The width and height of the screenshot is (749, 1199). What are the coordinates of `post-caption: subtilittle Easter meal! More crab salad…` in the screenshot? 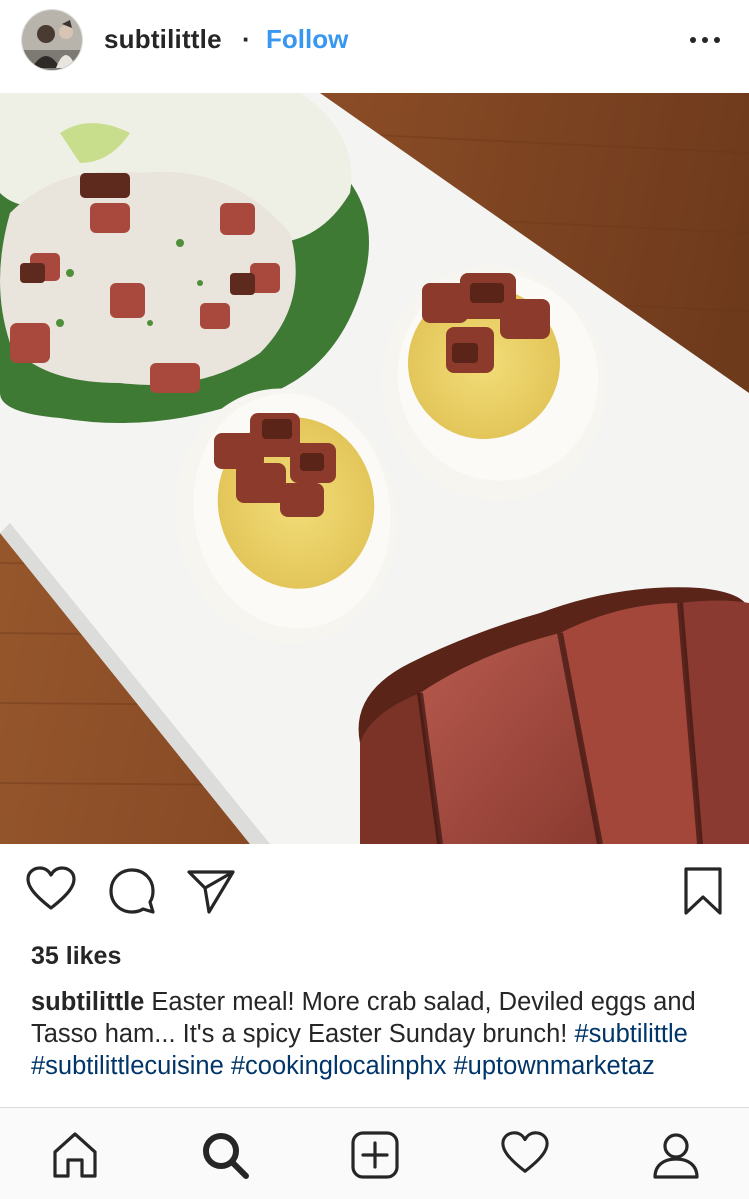 It's located at (376, 1034).